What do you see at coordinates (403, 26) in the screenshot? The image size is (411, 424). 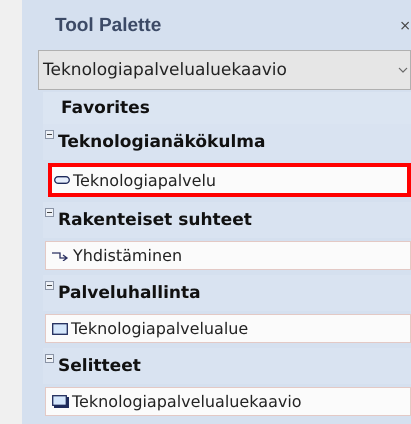 I see `close-button: ×` at bounding box center [403, 26].